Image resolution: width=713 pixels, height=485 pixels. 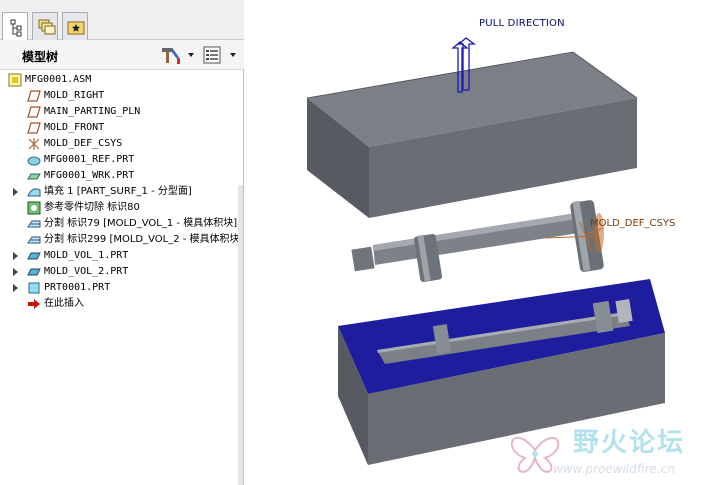 I want to click on pull-direction-label: PULL DIRECTION, so click(x=522, y=23).